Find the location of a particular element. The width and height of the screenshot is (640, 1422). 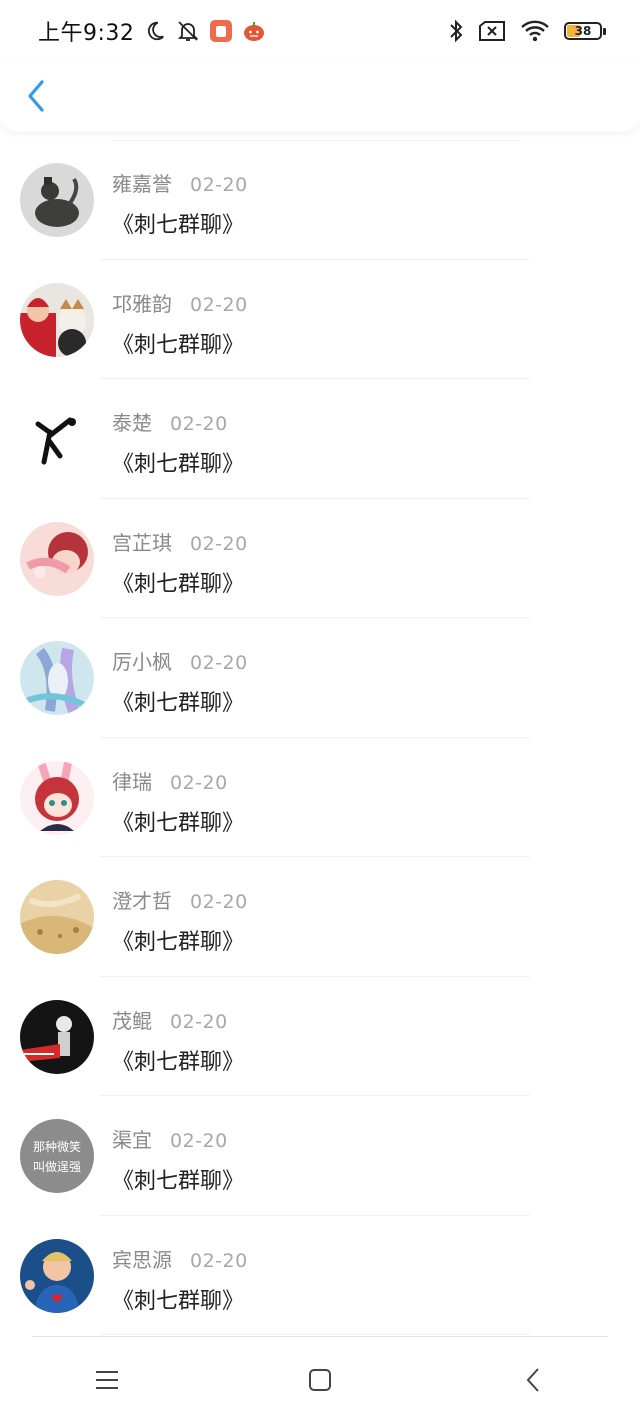

message-item: 律瑞 02-20 《刺七群聊》 is located at coordinates (320, 797).